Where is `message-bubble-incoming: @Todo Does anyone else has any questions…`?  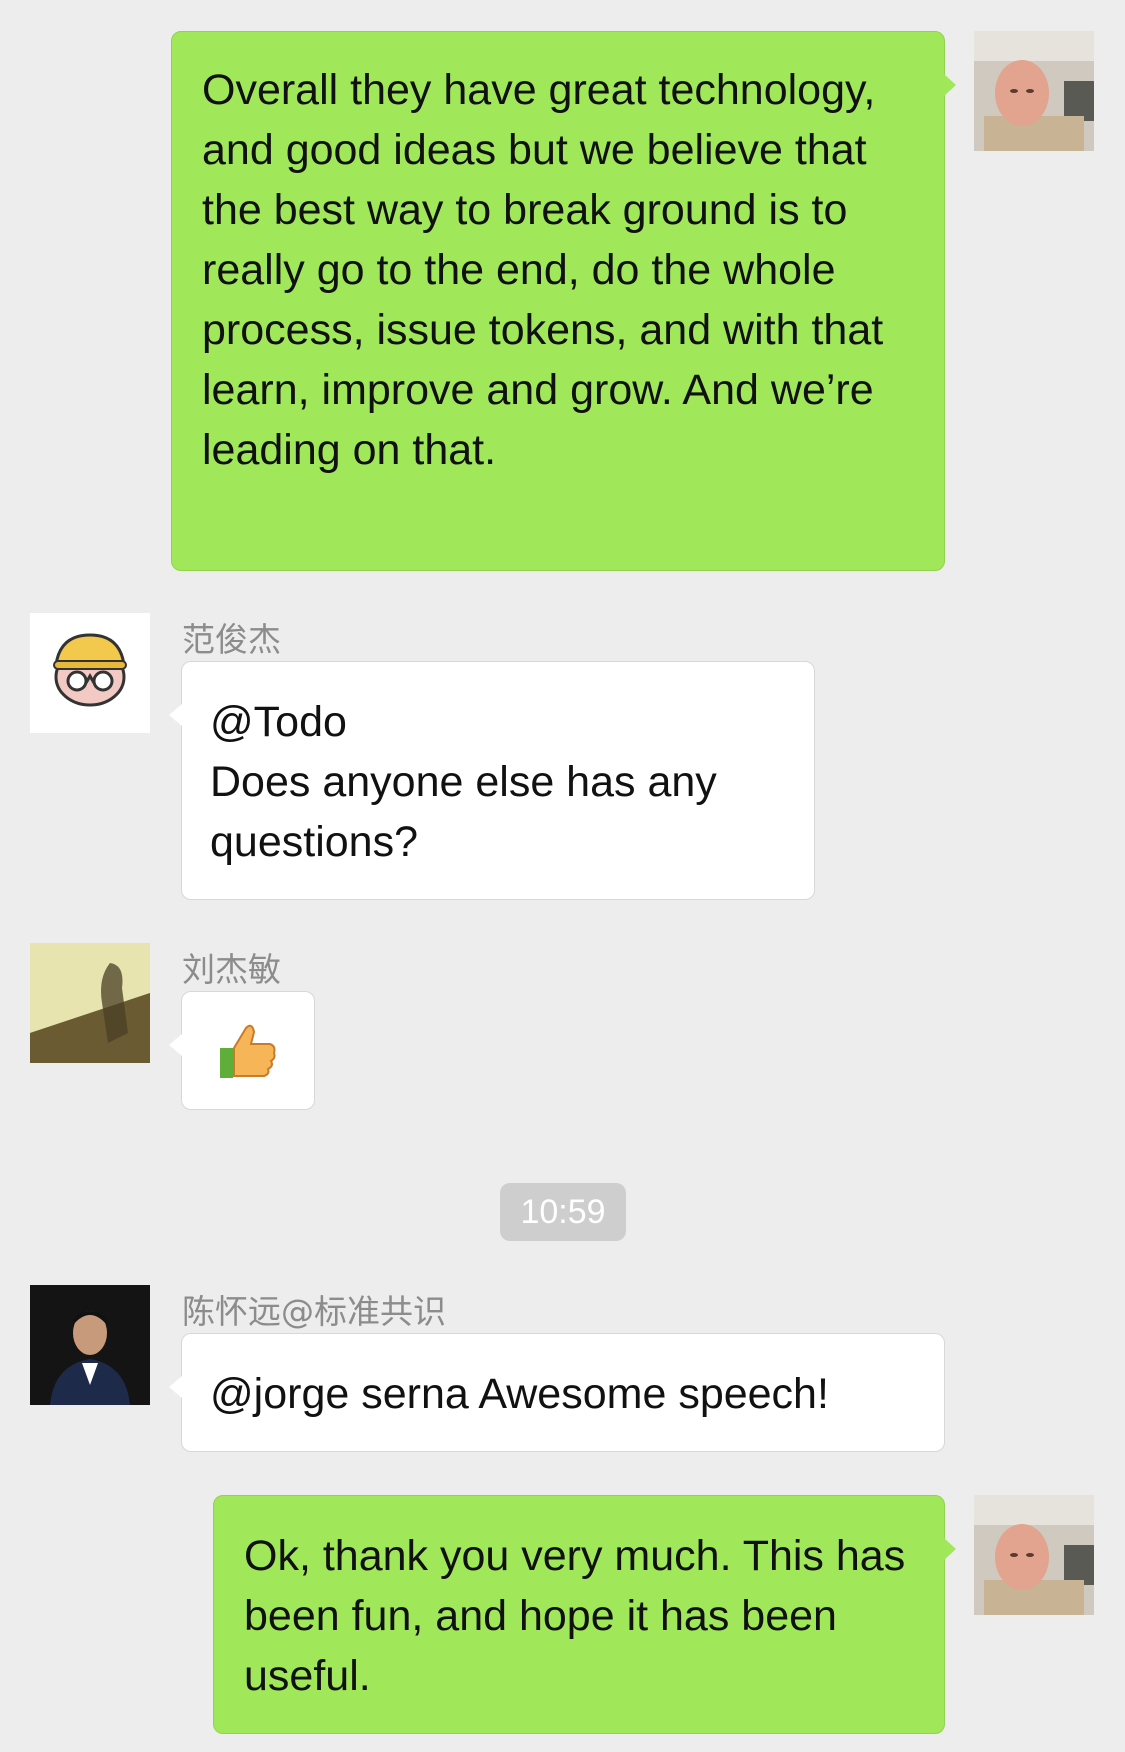 message-bubble-incoming: @Todo Does anyone else has any questions… is located at coordinates (492, 780).